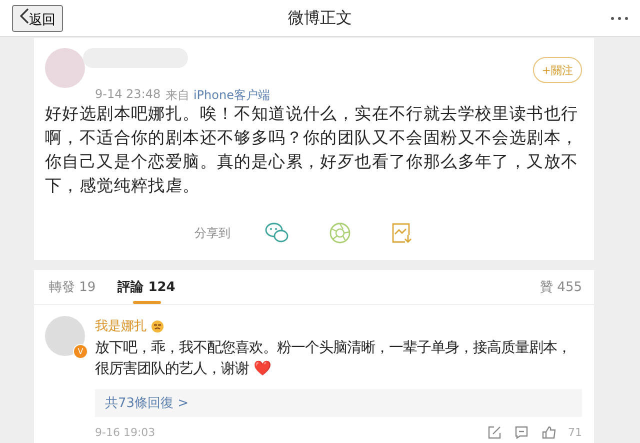 This screenshot has width=640, height=443. What do you see at coordinates (561, 287) in the screenshot?
I see `likes-count: 贊 455` at bounding box center [561, 287].